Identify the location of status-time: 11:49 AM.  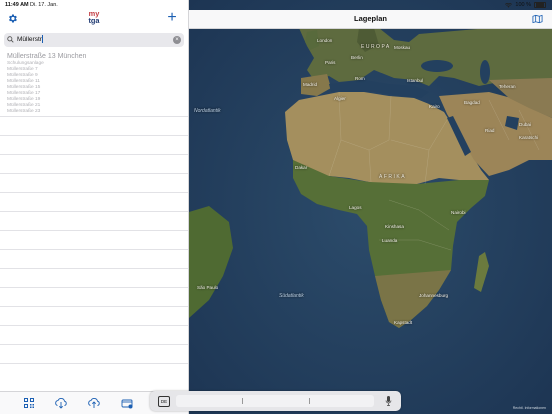
(17, 5).